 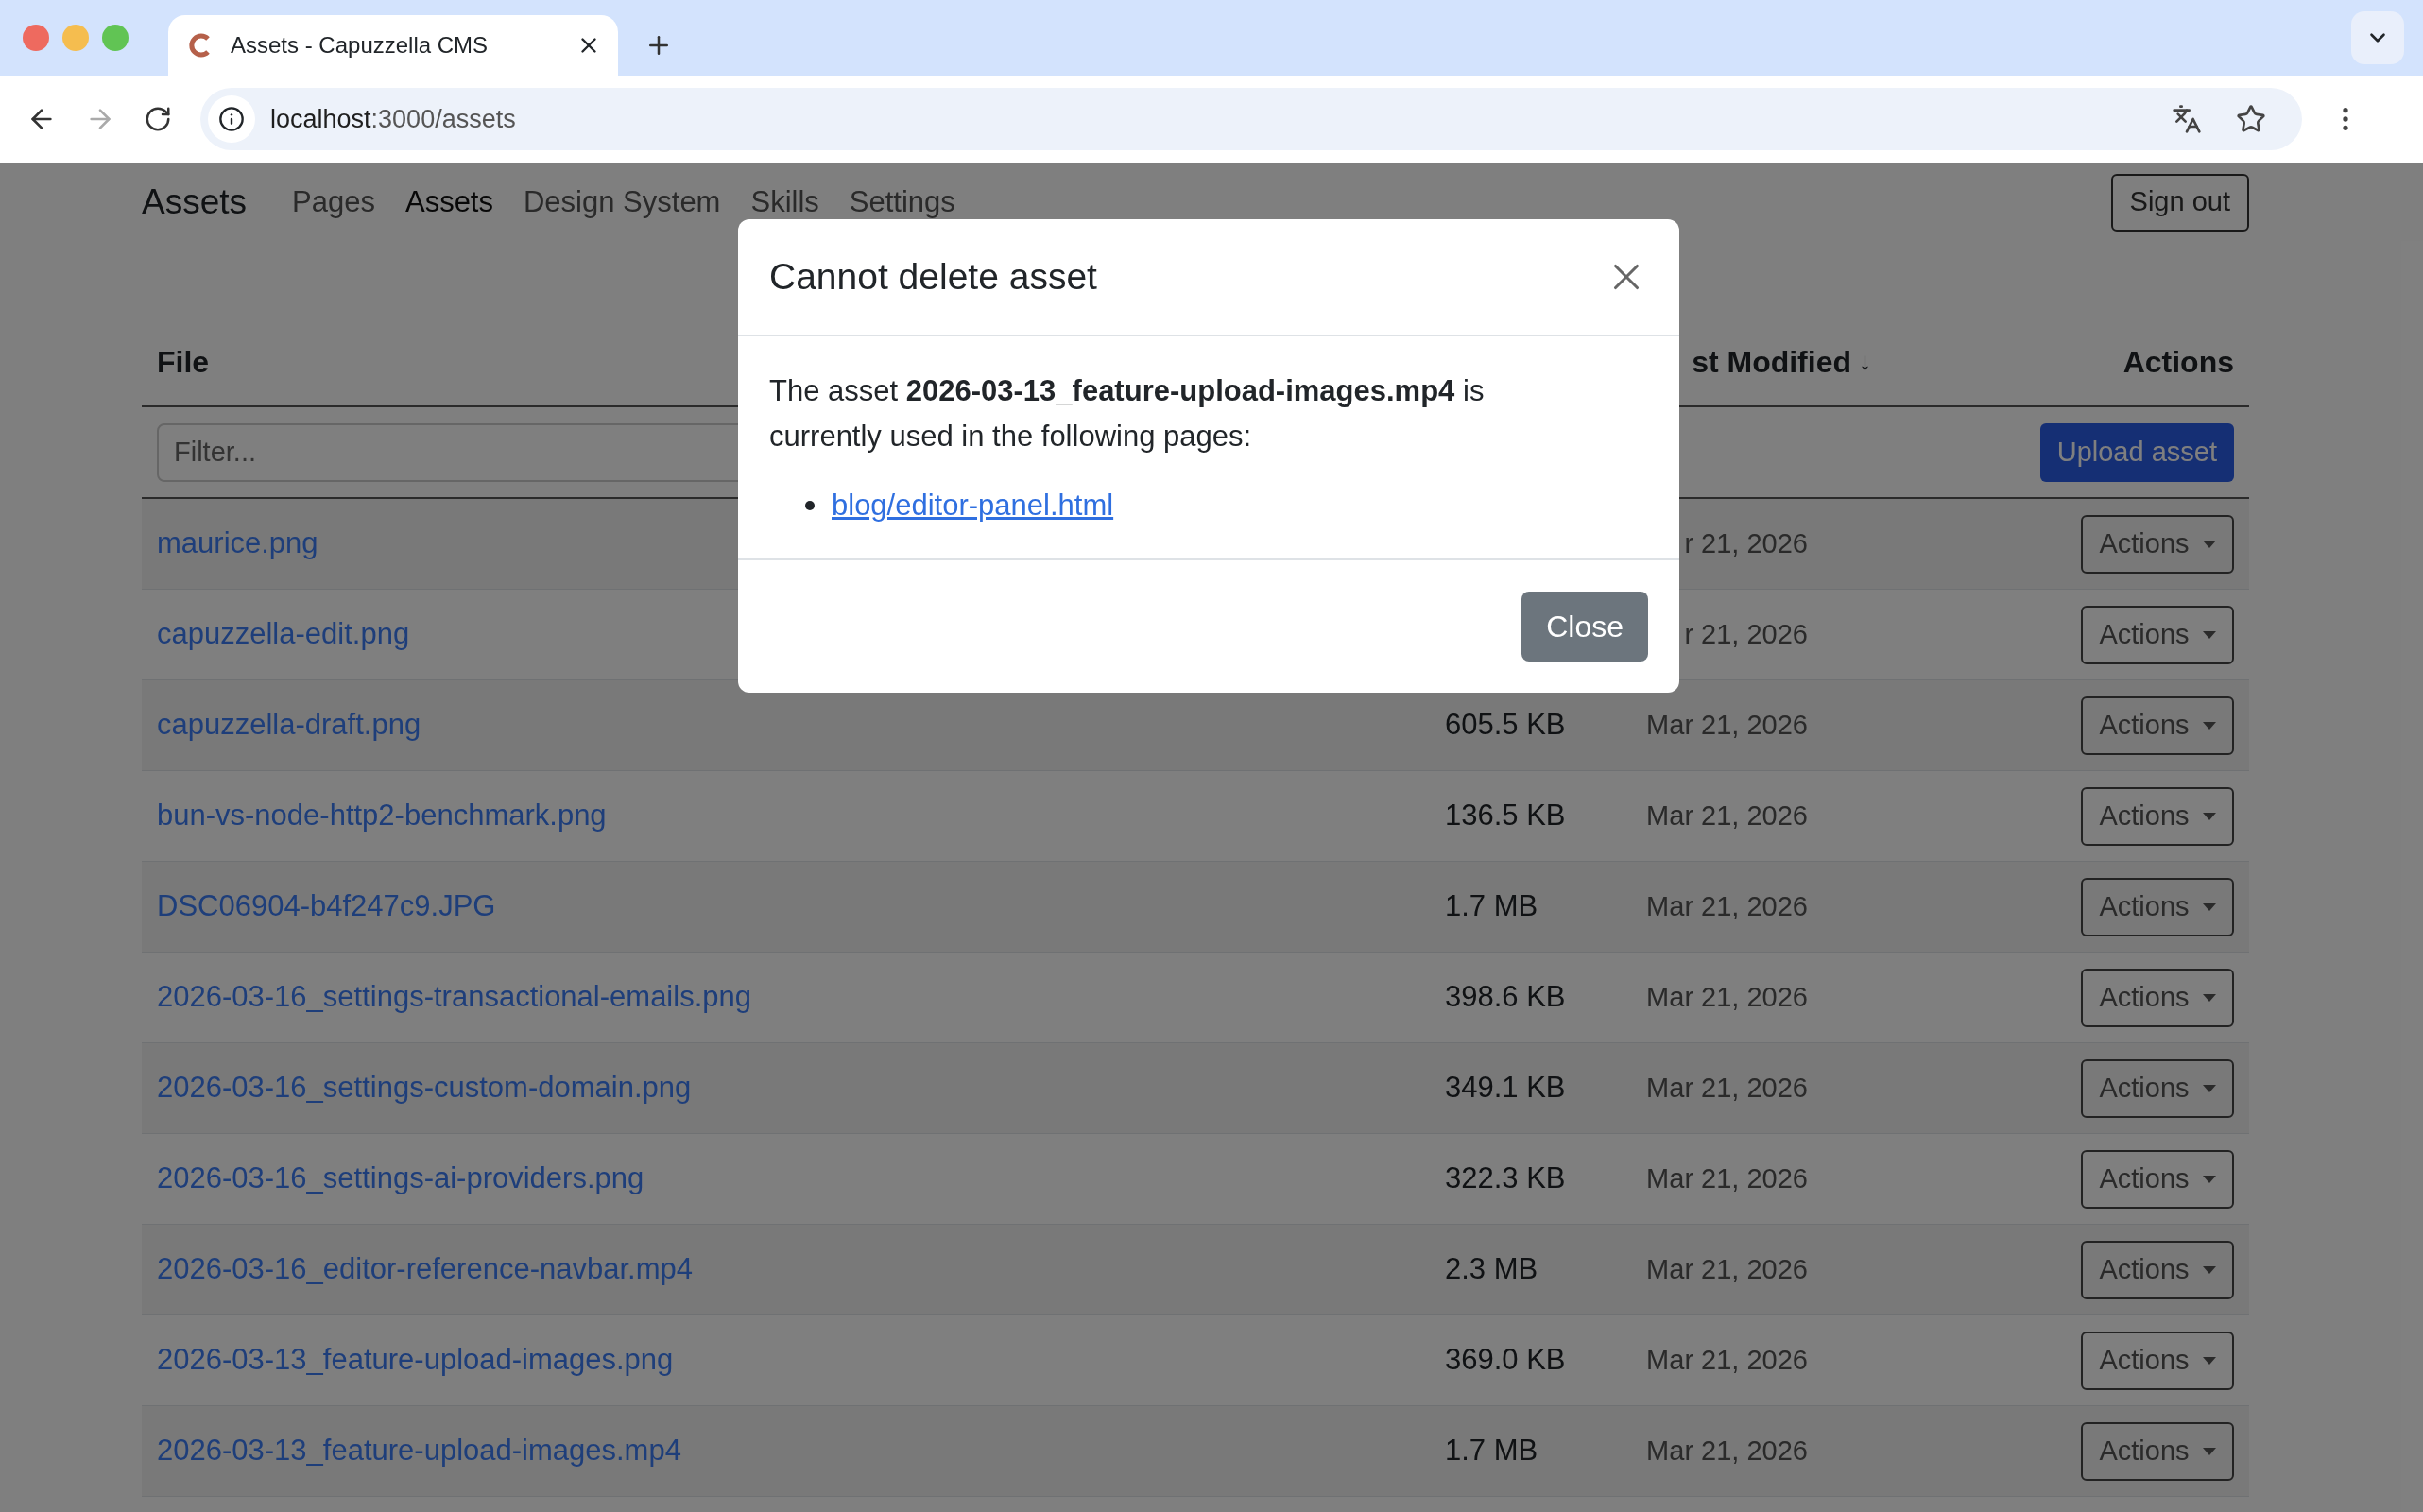 What do you see at coordinates (448, 202) in the screenshot?
I see `nav-link: Assets` at bounding box center [448, 202].